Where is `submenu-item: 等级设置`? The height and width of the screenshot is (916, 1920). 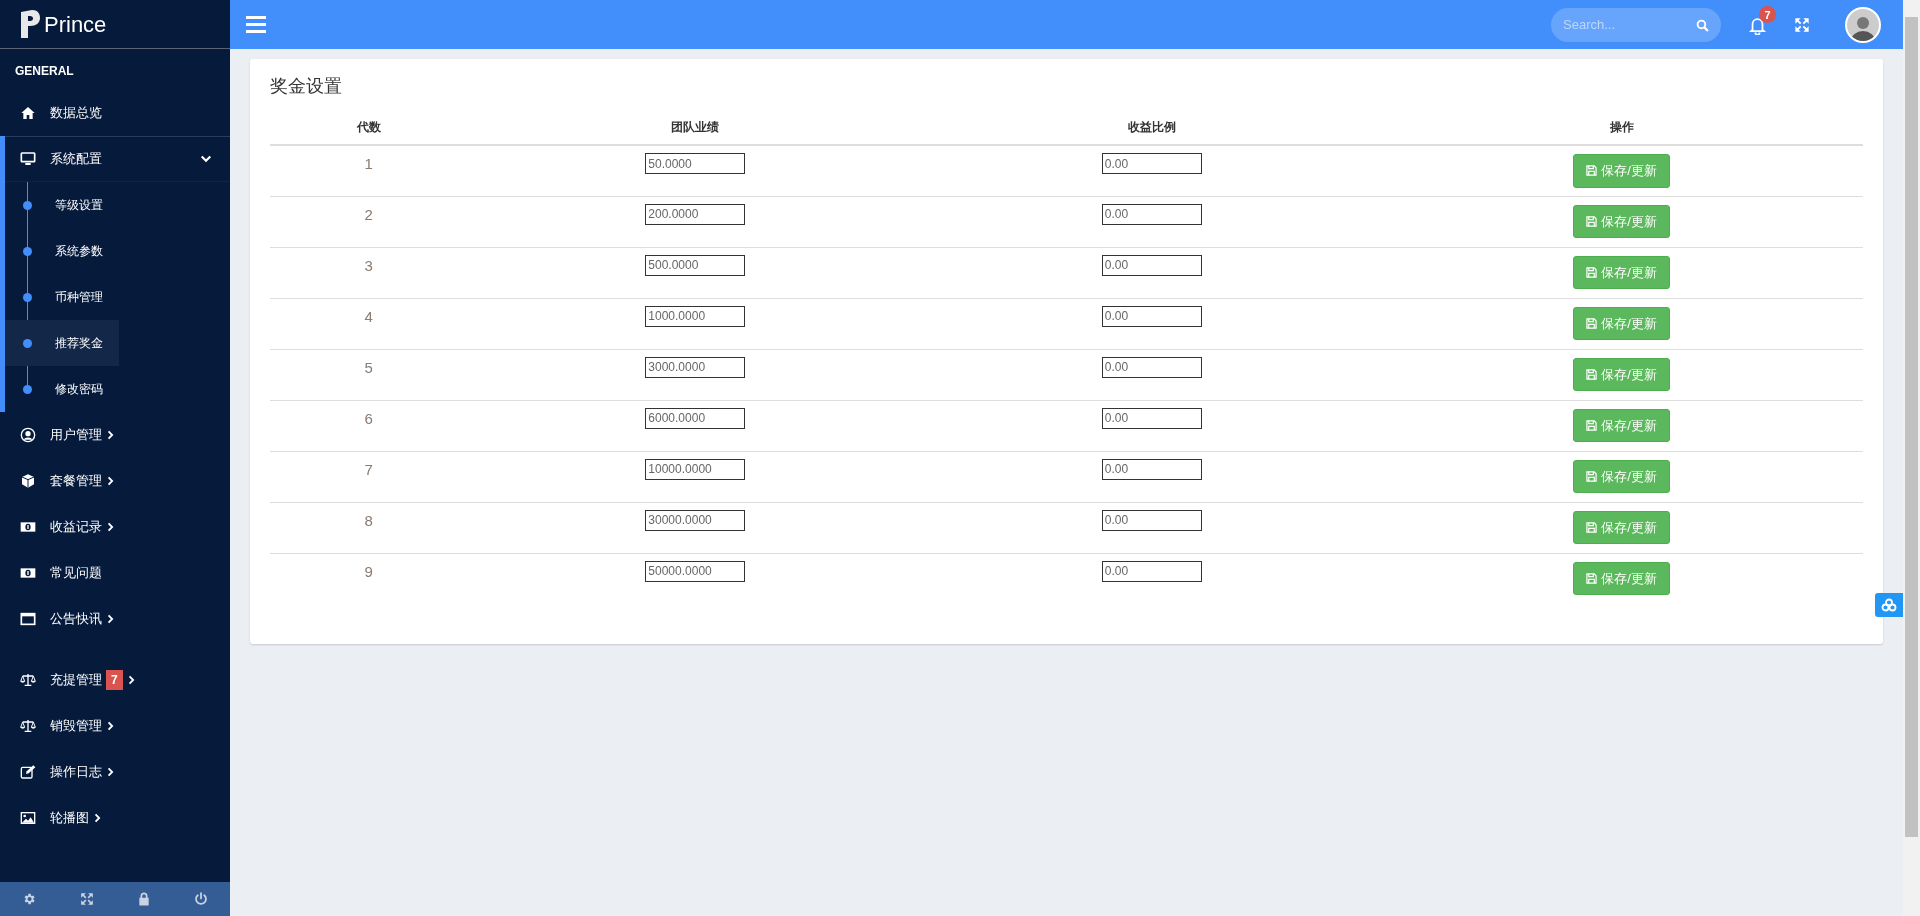 submenu-item: 等级设置 is located at coordinates (62, 205).